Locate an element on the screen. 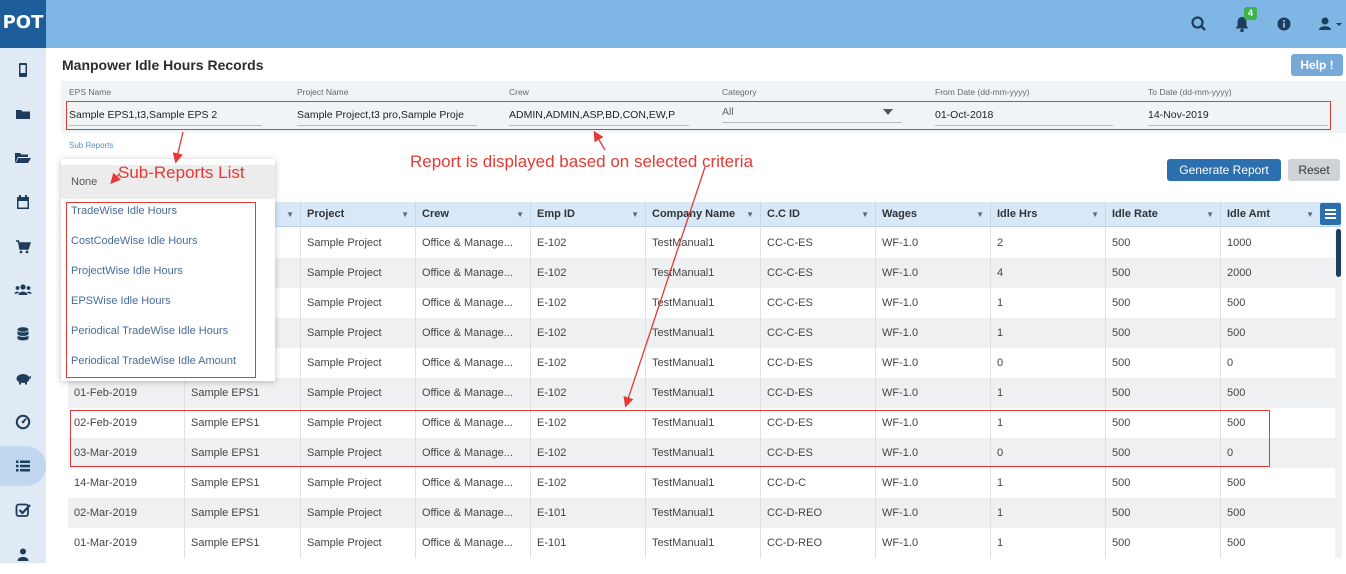 Image resolution: width=1346 pixels, height=574 pixels. crew-field: ADMIN,ADMIN,ASP,BD,CON,EW,P is located at coordinates (599, 115).